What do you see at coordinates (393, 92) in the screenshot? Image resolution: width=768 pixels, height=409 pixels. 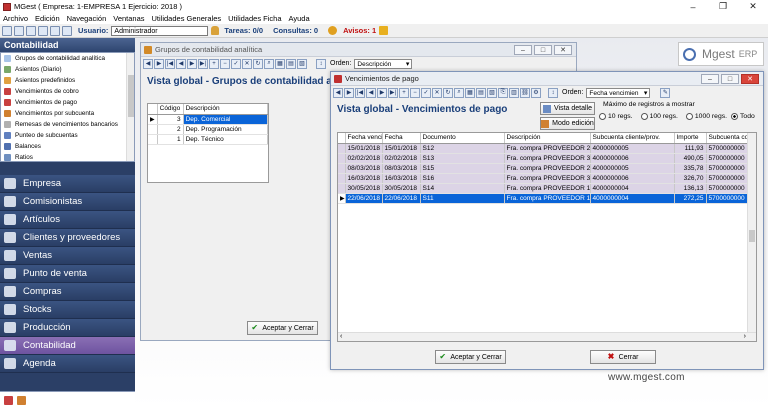 I see `last-record-button: ▶|` at bounding box center [393, 92].